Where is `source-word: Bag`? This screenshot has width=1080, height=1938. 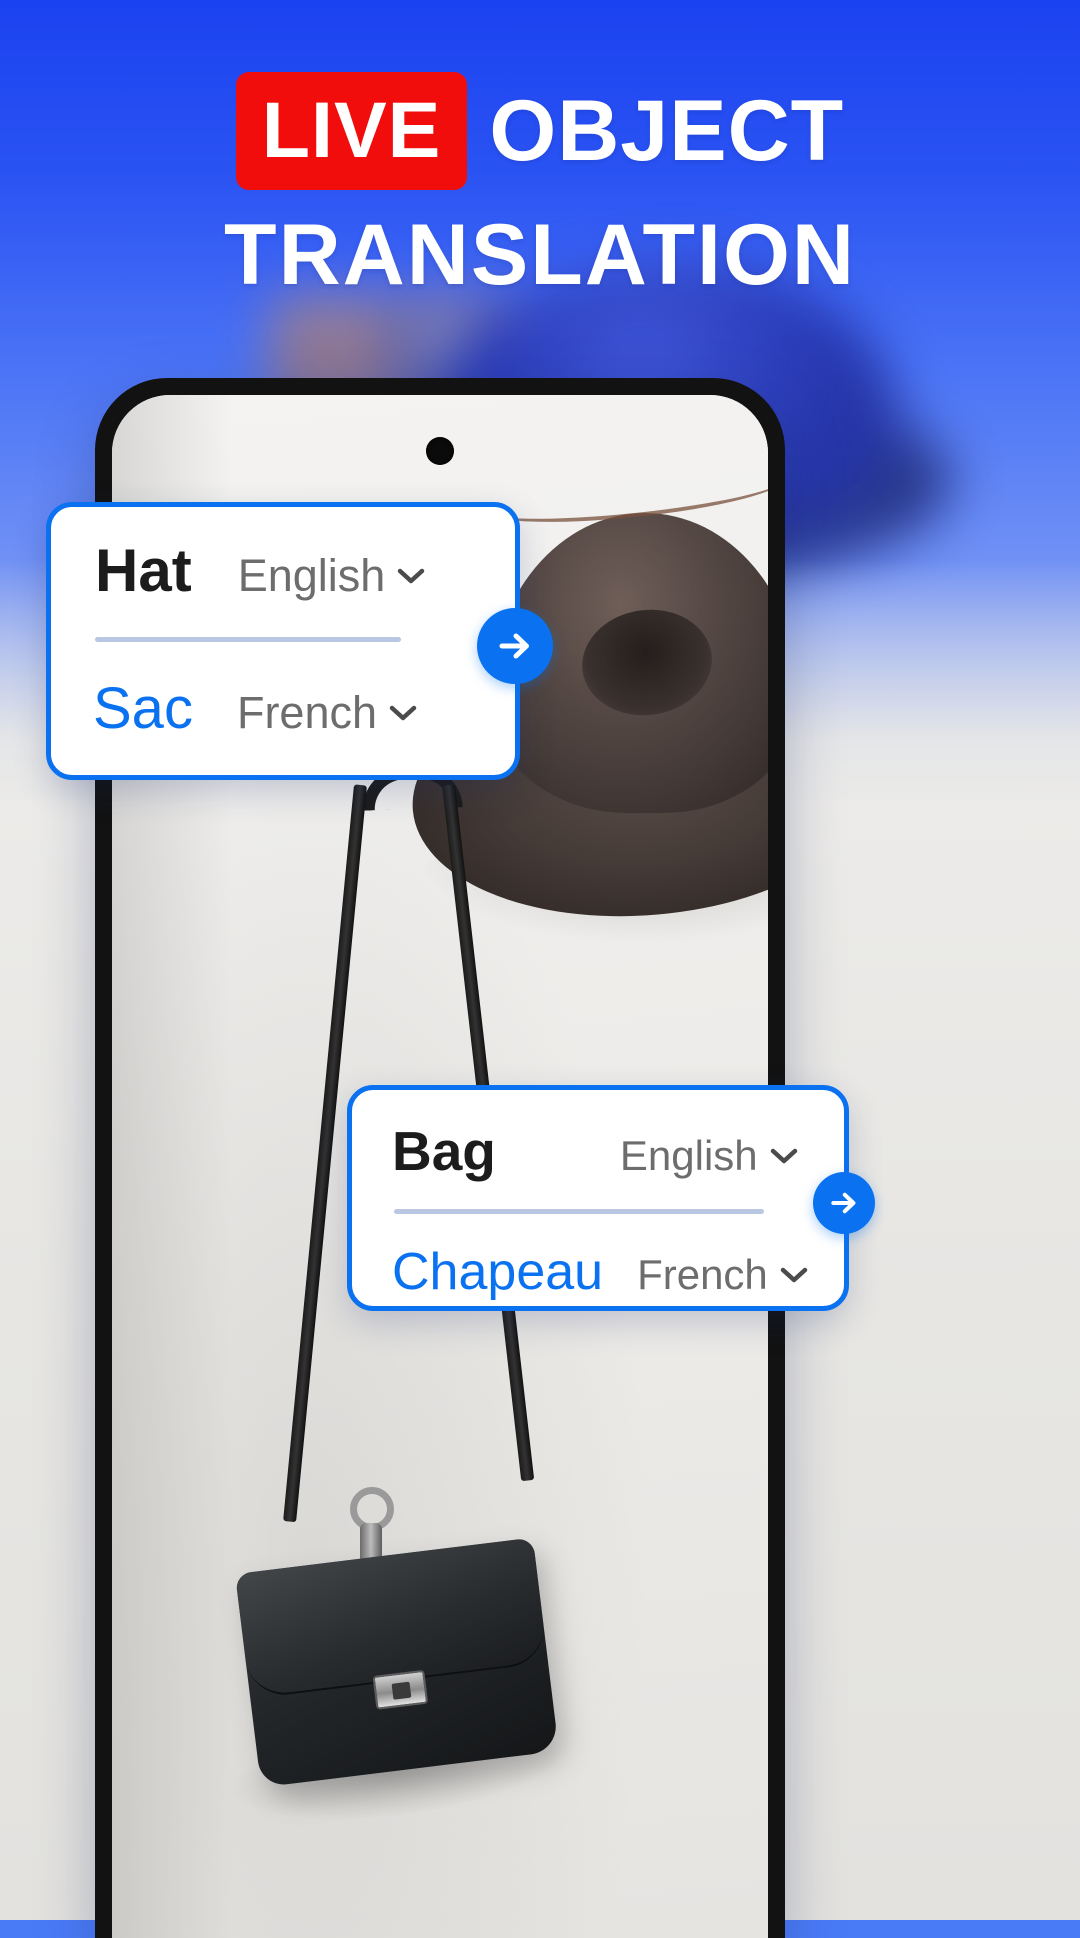 source-word: Bag is located at coordinates (444, 1151).